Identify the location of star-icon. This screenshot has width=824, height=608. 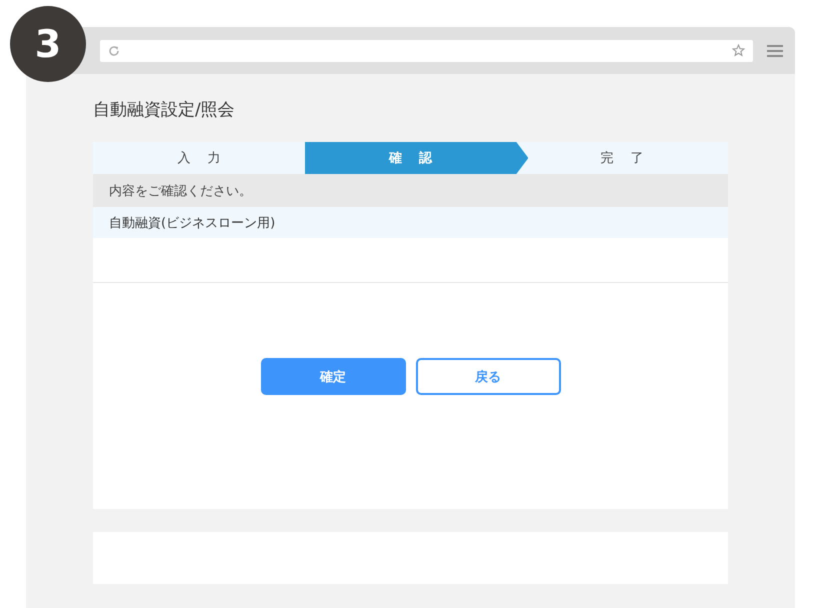
(738, 50).